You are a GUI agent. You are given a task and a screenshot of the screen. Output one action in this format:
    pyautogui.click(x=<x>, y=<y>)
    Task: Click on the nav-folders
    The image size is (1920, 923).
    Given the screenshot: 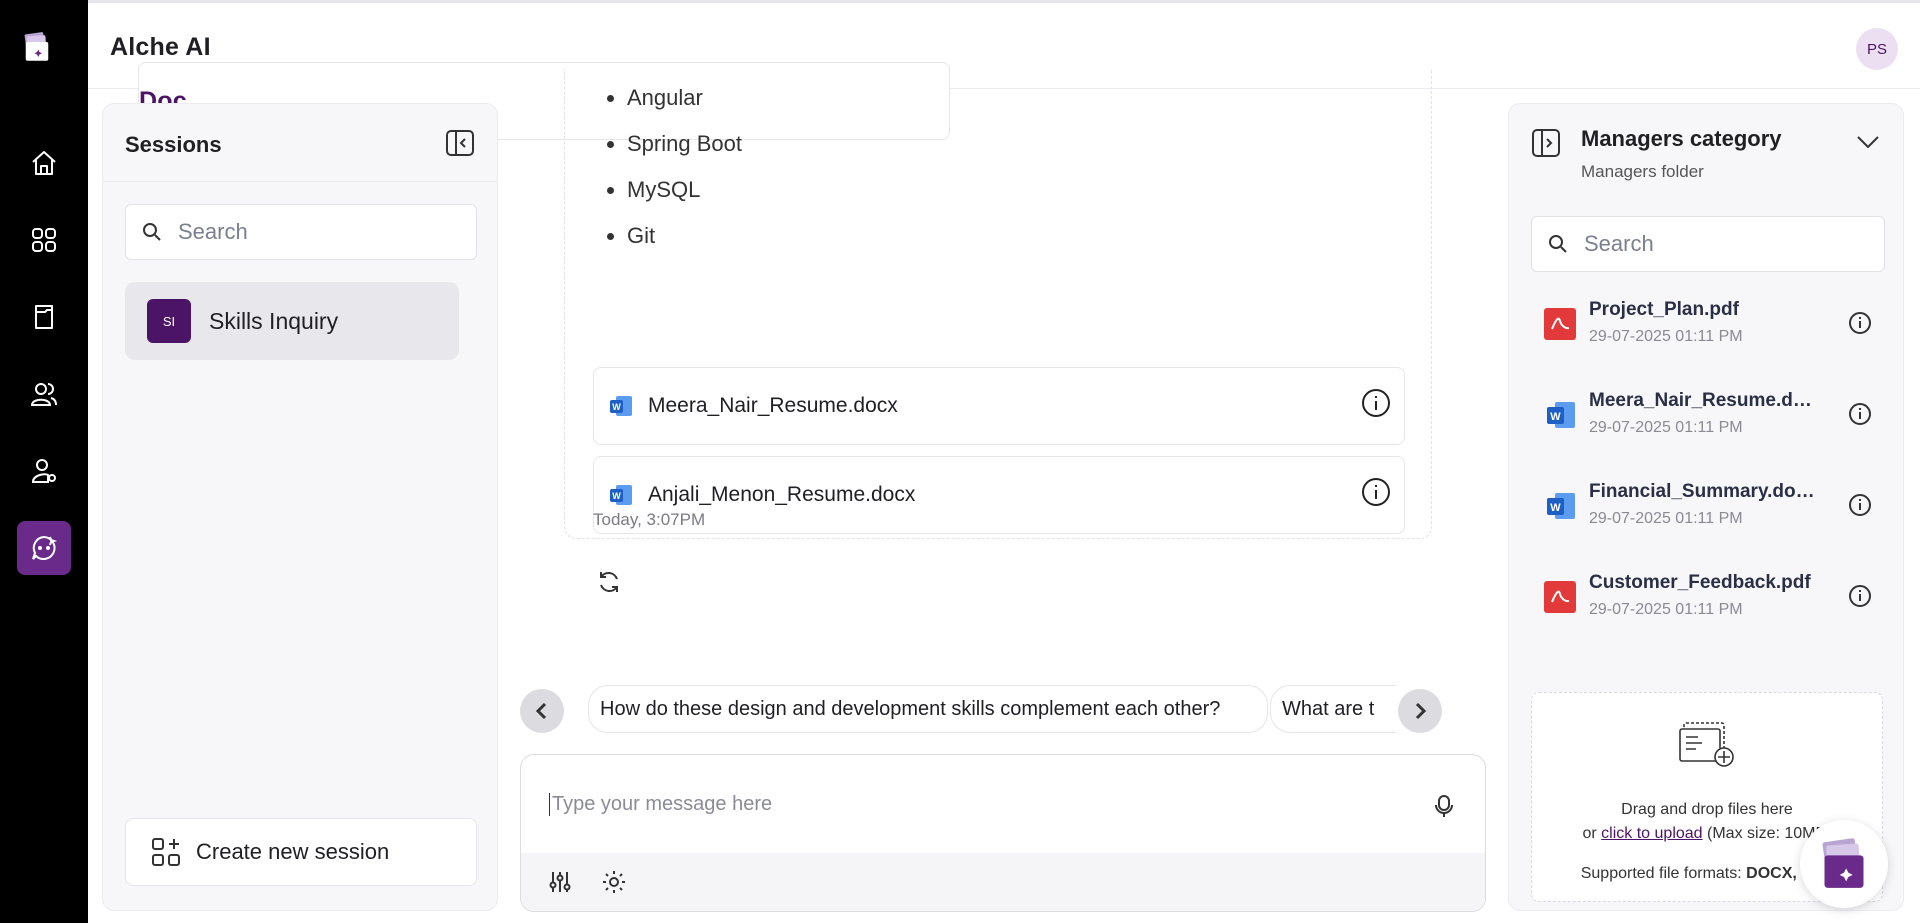 What is the action you would take?
    pyautogui.click(x=44, y=317)
    